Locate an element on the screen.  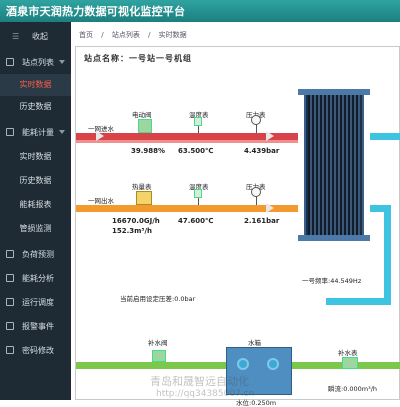
sidebar-item-label: 负荷预测 is located at coordinates (38, 254).